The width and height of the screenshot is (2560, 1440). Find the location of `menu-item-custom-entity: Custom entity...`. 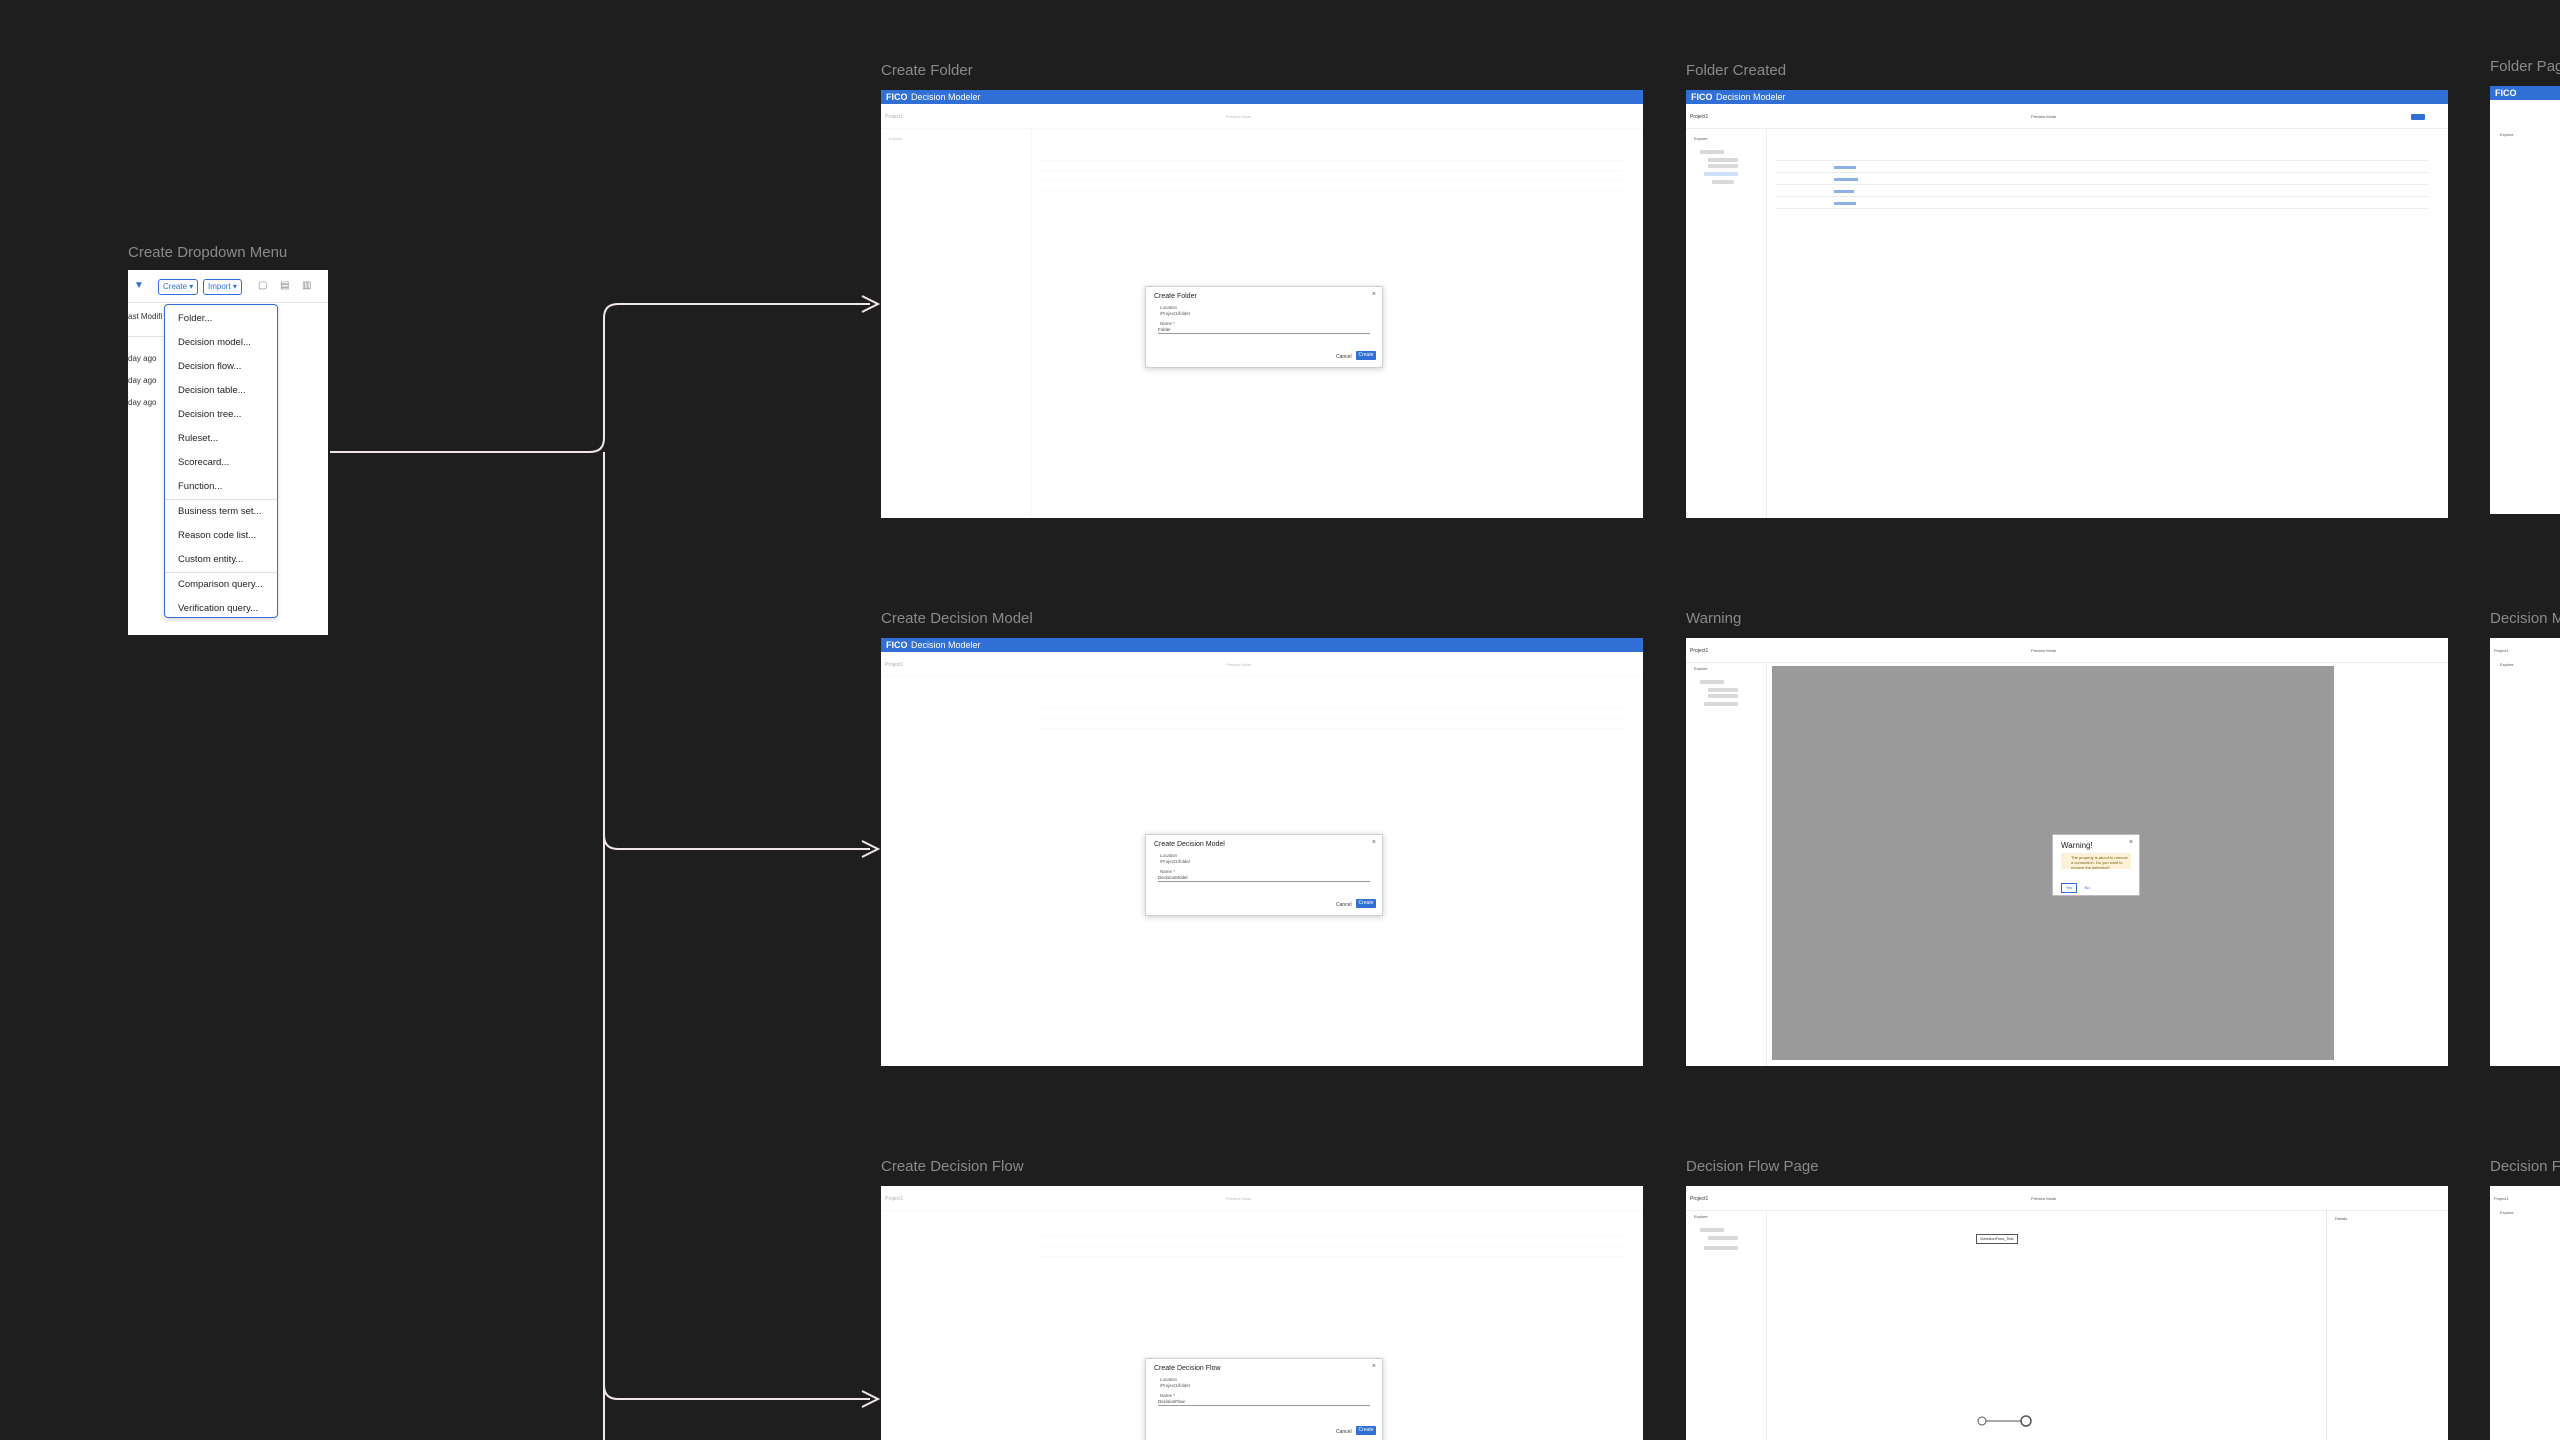

menu-item-custom-entity: Custom entity... is located at coordinates (221, 560).